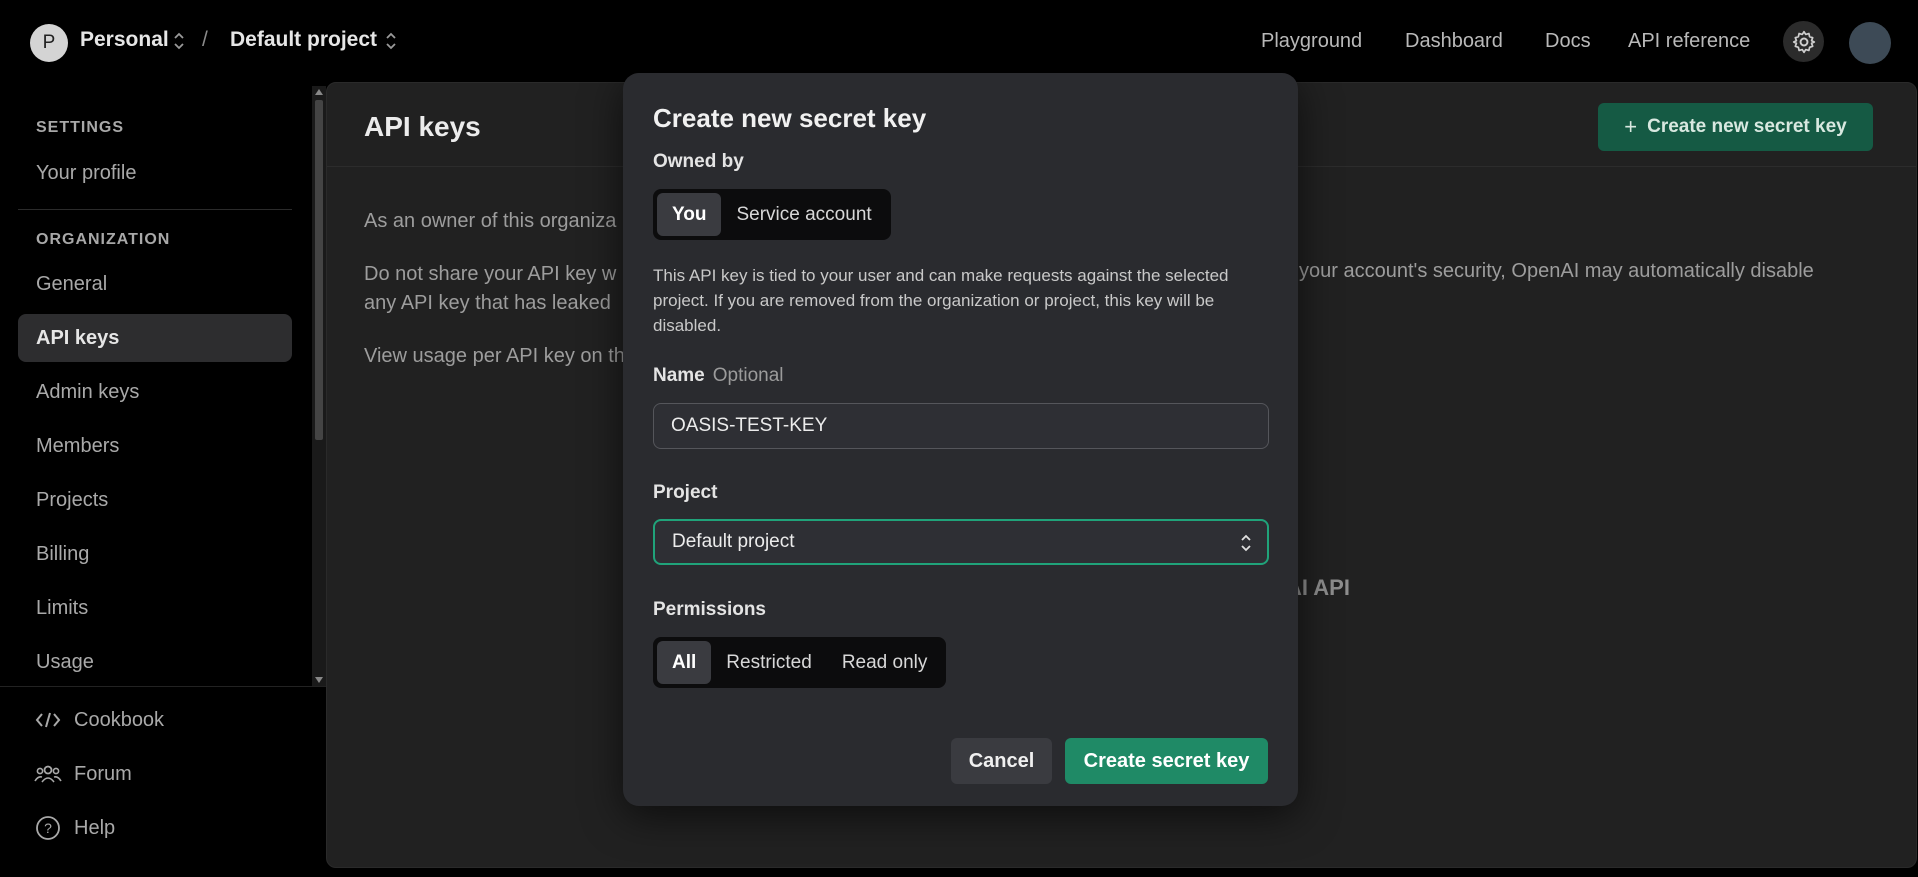  Describe the element at coordinates (155, 500) in the screenshot. I see `sidebar-item-projects: Projects` at that location.